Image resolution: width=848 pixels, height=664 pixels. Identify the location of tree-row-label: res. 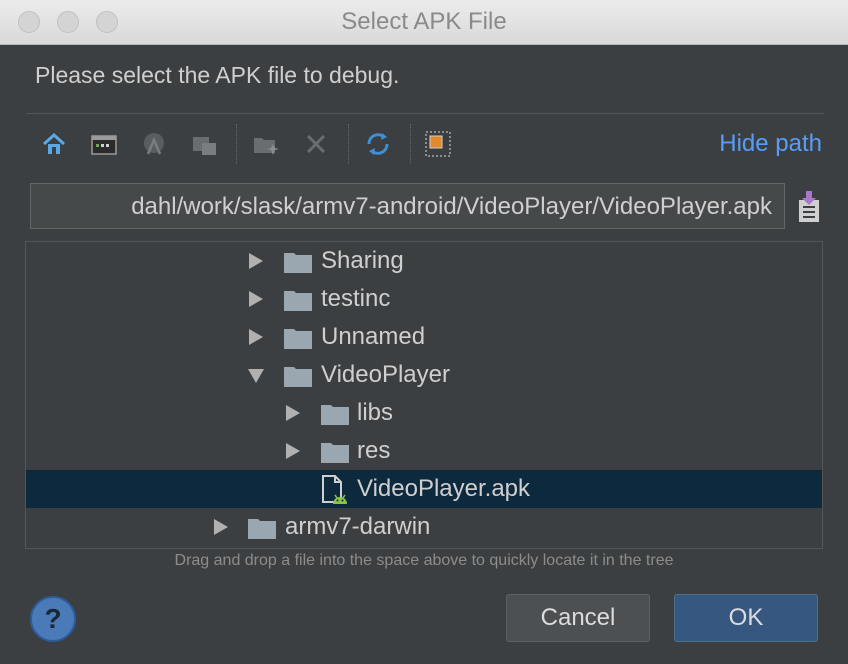
(374, 450).